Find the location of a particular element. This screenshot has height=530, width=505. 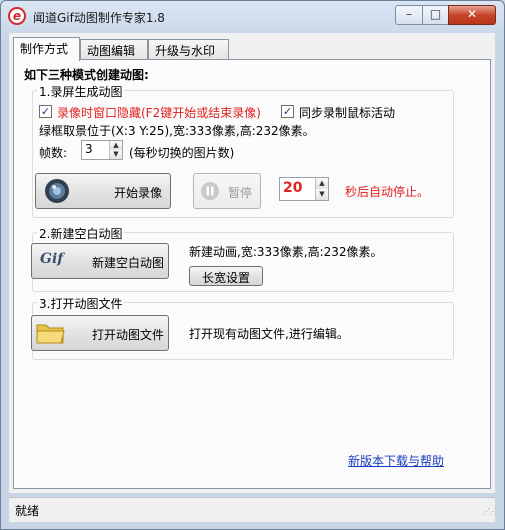

maximize-icon: □ is located at coordinates (435, 14).